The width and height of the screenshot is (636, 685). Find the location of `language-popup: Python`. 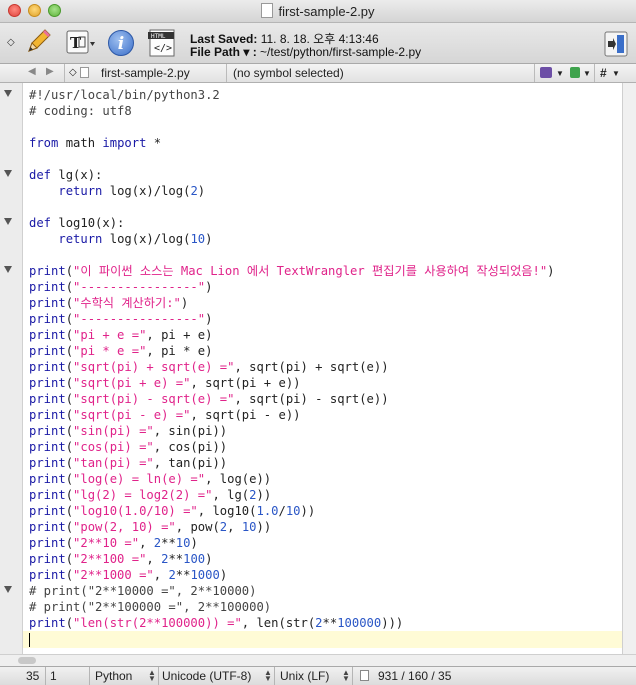

language-popup: Python is located at coordinates (113, 676).